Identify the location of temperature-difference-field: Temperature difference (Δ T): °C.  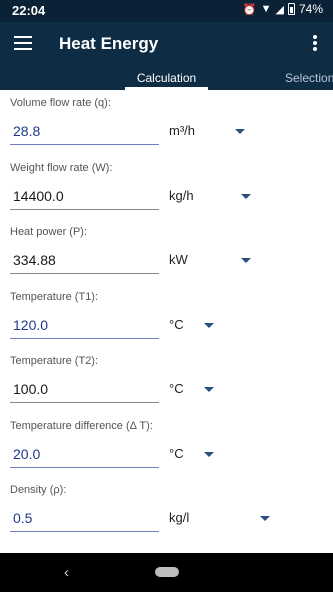
(166, 452).